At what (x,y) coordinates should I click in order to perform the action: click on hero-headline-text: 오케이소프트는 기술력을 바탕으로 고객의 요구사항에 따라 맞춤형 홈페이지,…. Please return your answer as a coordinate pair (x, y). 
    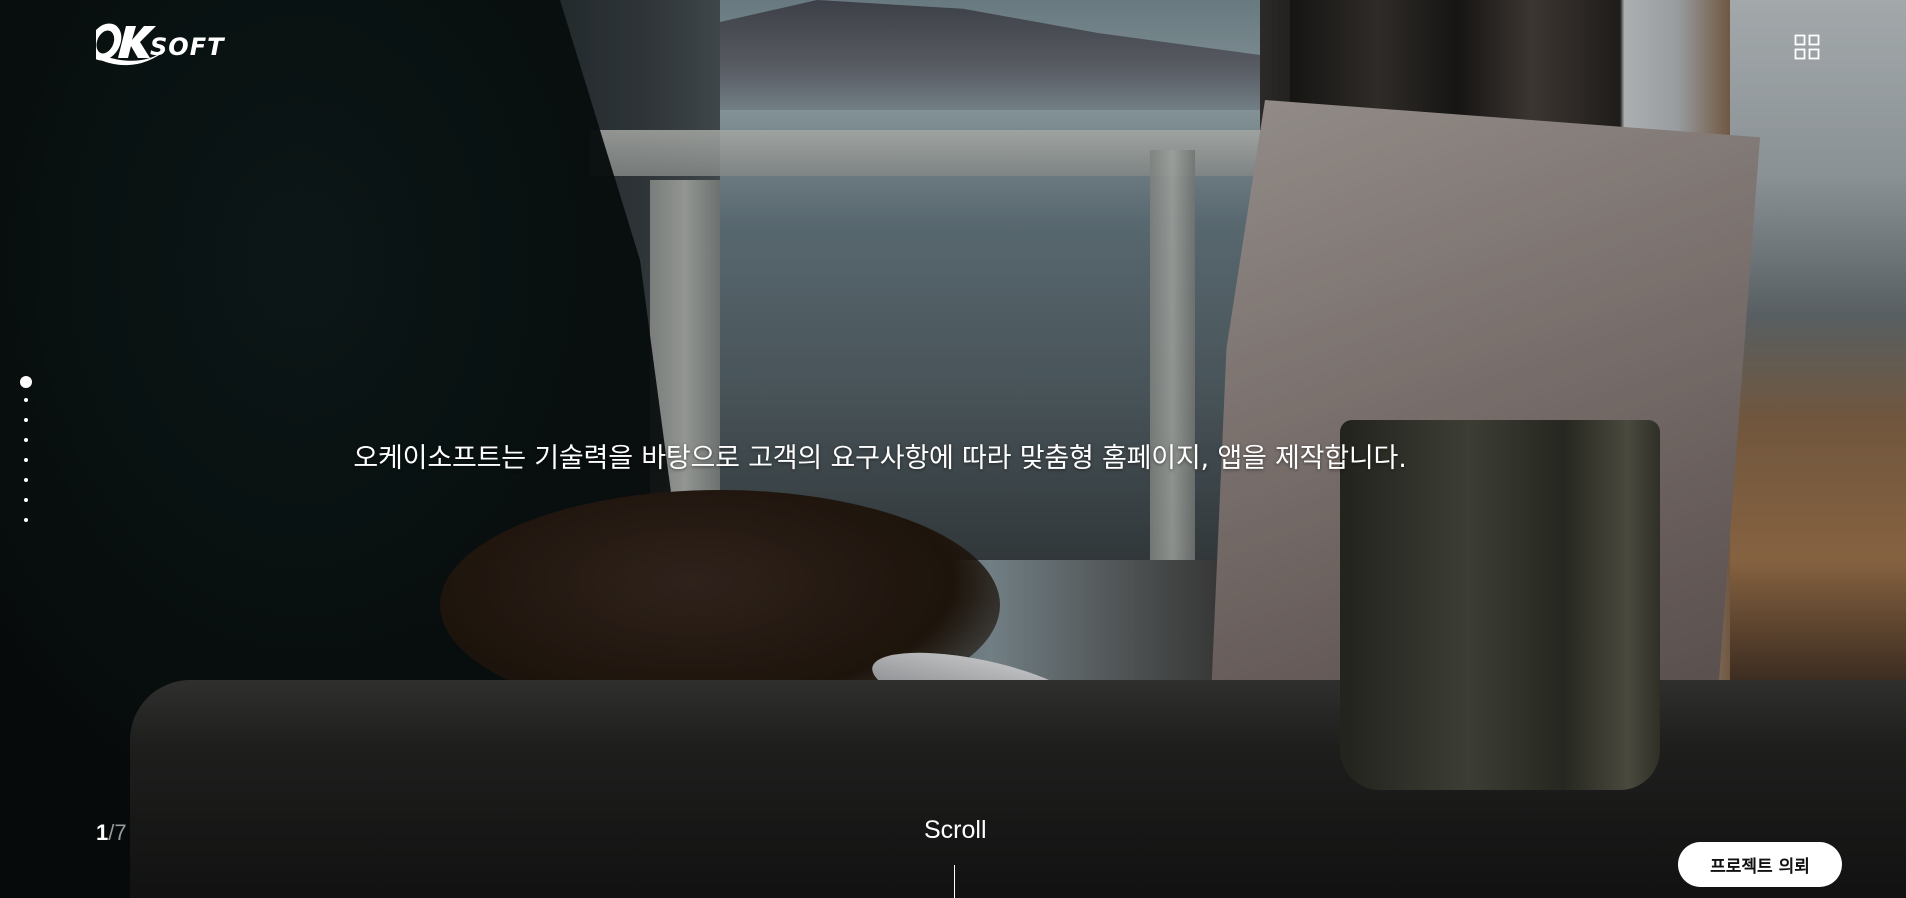
    Looking at the image, I should click on (880, 458).